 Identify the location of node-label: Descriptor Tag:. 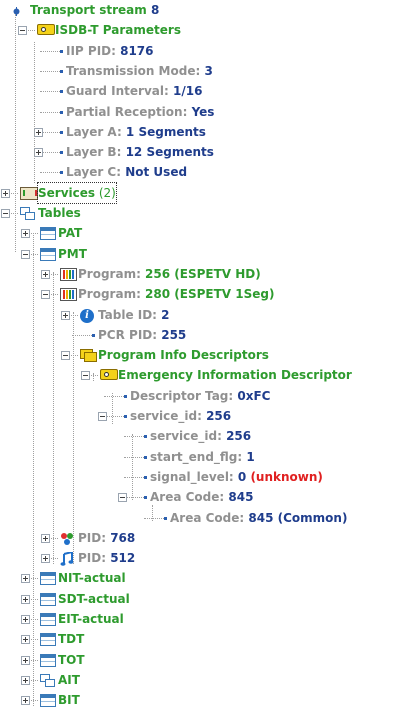
(182, 395).